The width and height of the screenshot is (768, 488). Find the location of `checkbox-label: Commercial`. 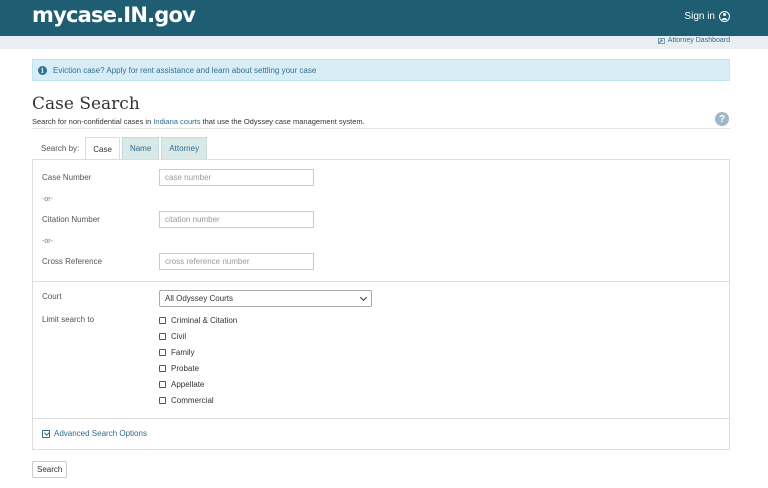

checkbox-label: Commercial is located at coordinates (192, 400).